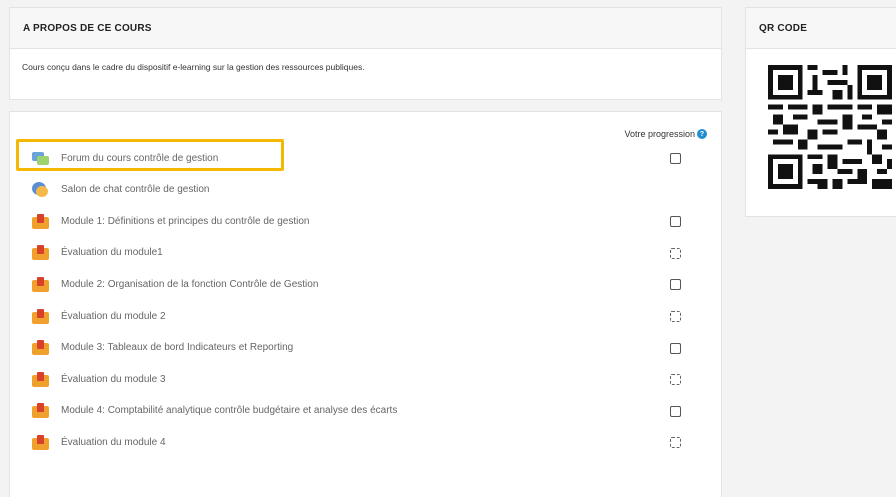 This screenshot has height=497, width=896. Describe the element at coordinates (135, 189) in the screenshot. I see `activity-label: Salon de chat contrôle de gestion` at that location.